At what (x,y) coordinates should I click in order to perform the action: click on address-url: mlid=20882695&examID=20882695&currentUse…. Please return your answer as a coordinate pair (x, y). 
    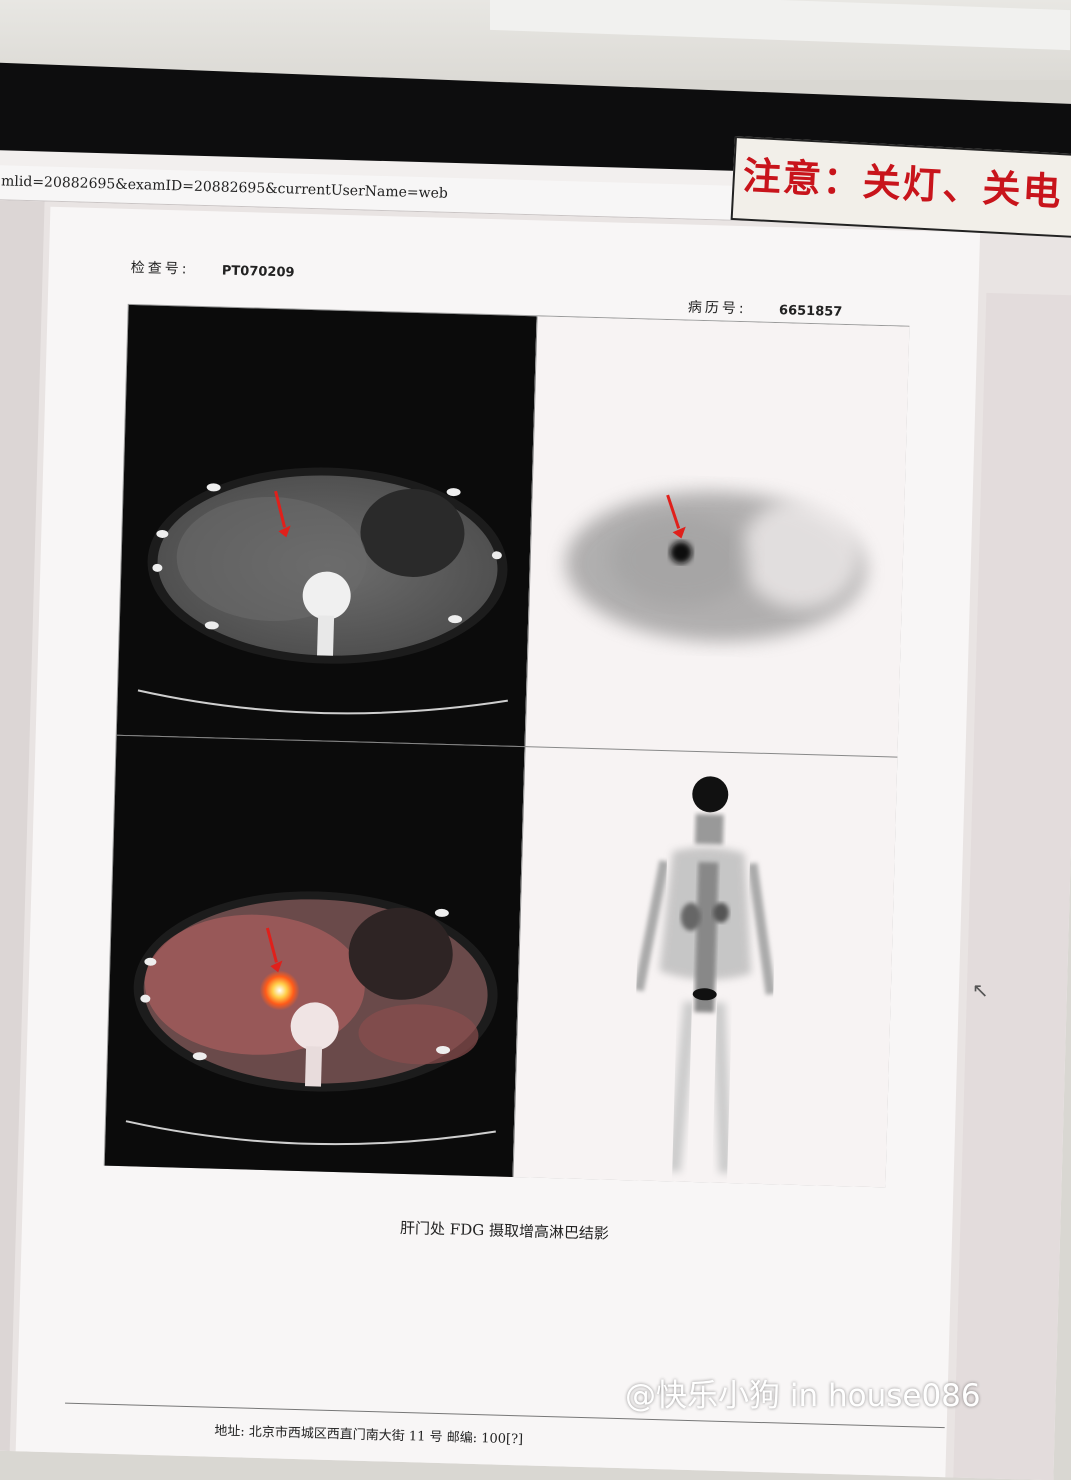
    Looking at the image, I should click on (224, 187).